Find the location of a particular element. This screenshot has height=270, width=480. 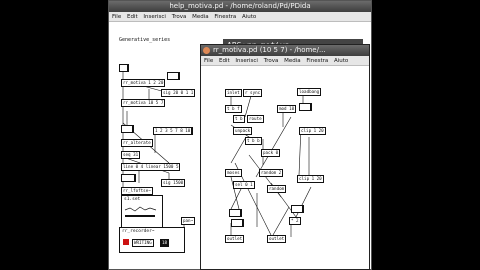

mod-object: mod 10 is located at coordinates (287, 109).